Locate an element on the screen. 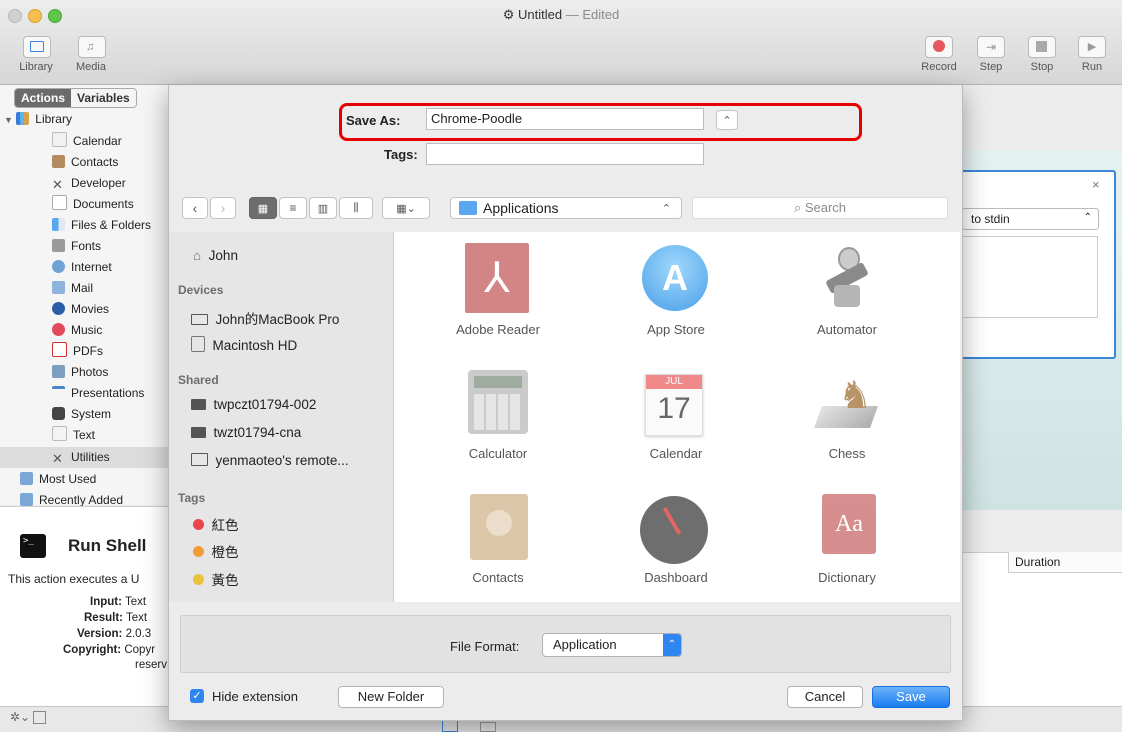 The image size is (1122, 732). dashboard-icon is located at coordinates (674, 530).